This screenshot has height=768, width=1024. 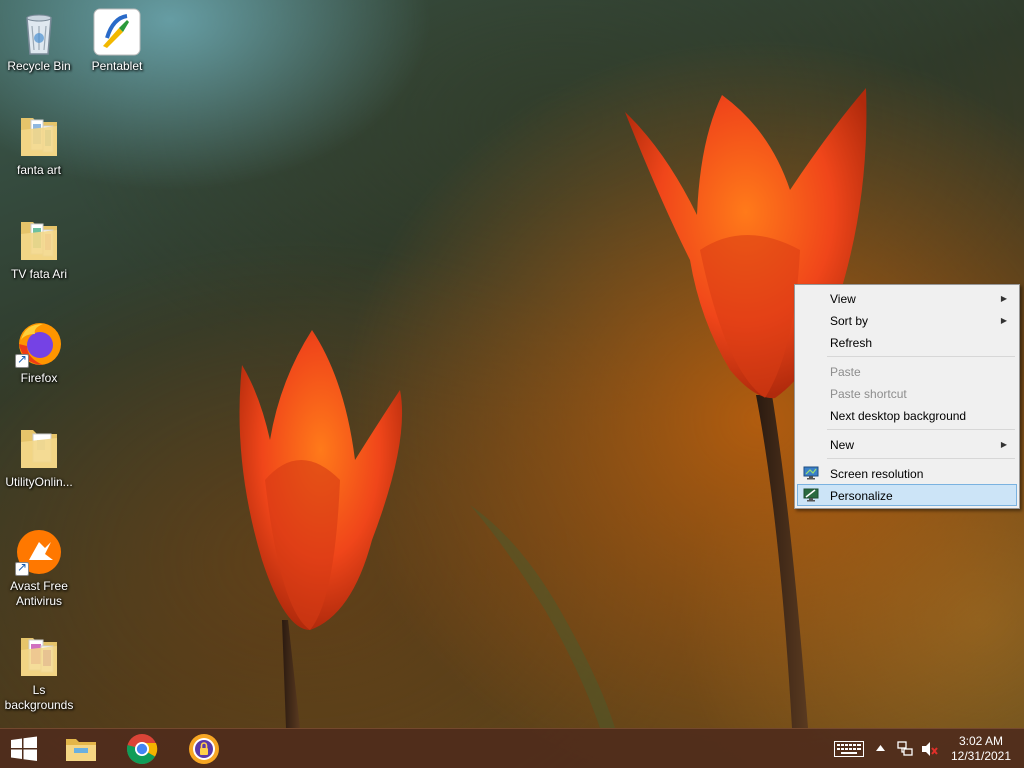 I want to click on menu-item-screen-resolution: Screen resolution, so click(x=907, y=473).